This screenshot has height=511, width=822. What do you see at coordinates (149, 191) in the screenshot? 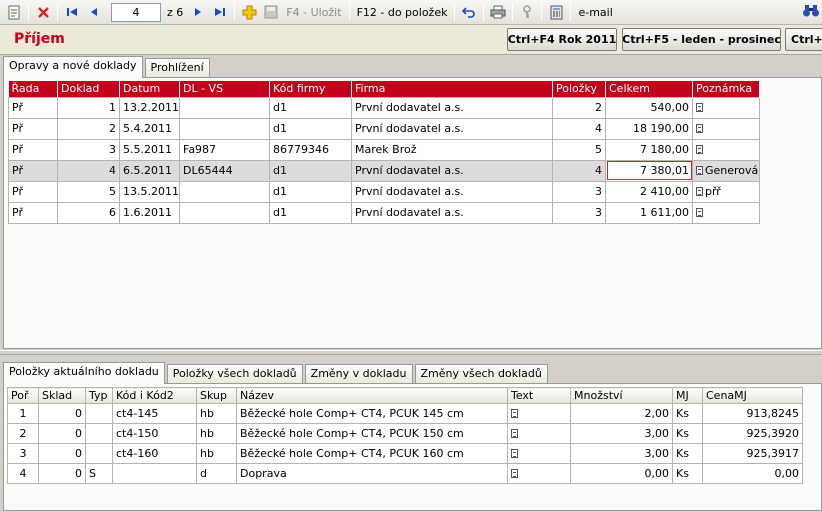
I see `cell-datum: 13.5.2011` at bounding box center [149, 191].